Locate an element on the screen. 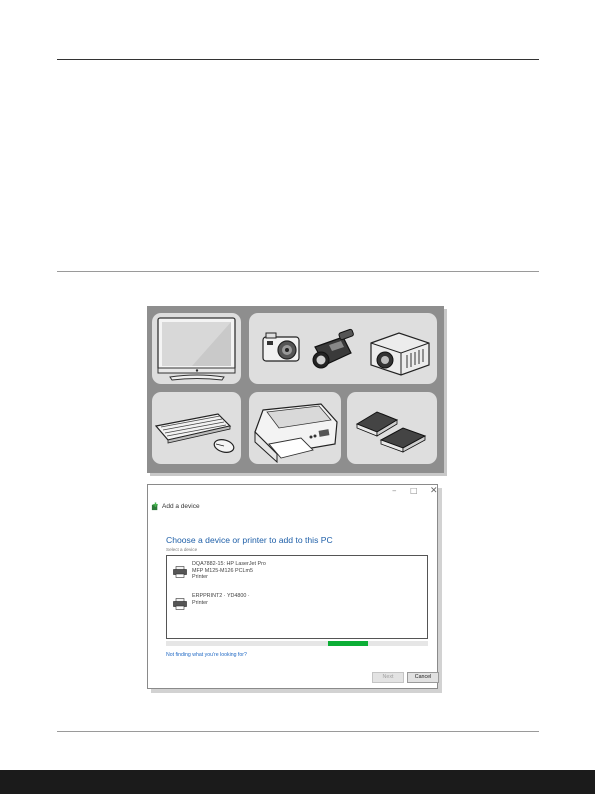  keyboard-icon is located at coordinates (193, 428).